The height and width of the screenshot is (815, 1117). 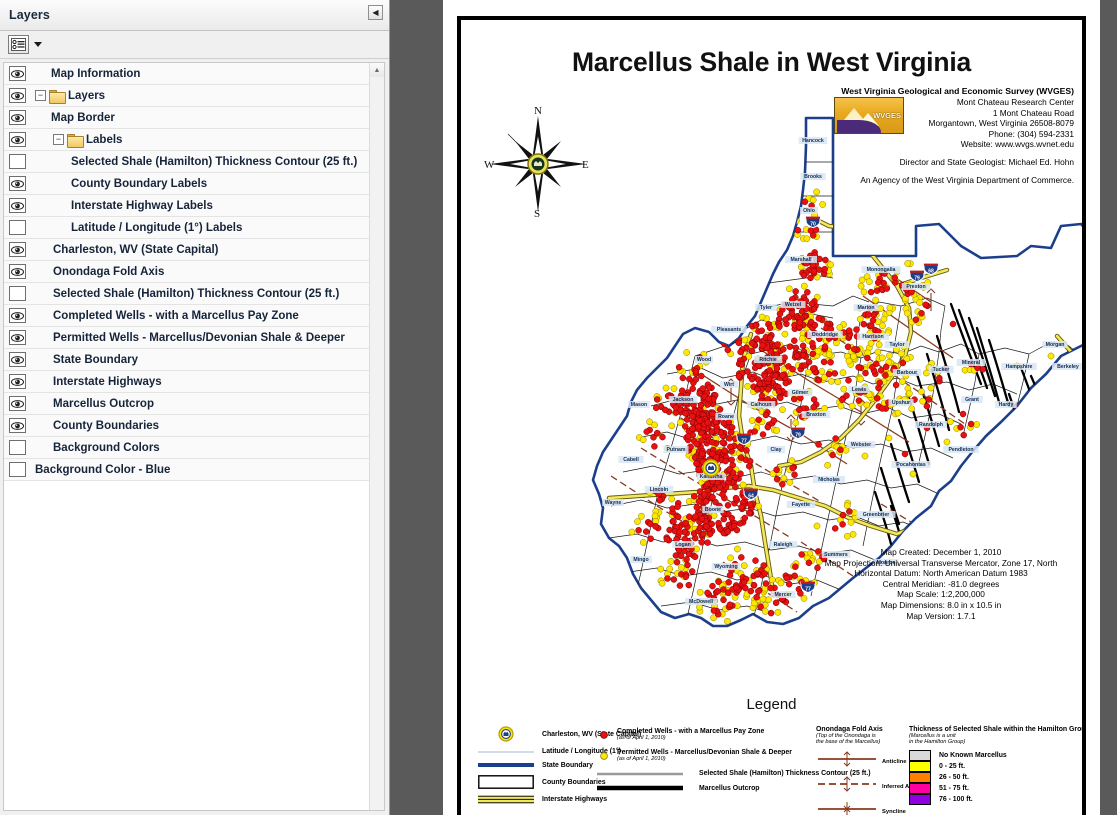 I want to click on county-label: Mingo, so click(x=641, y=559).